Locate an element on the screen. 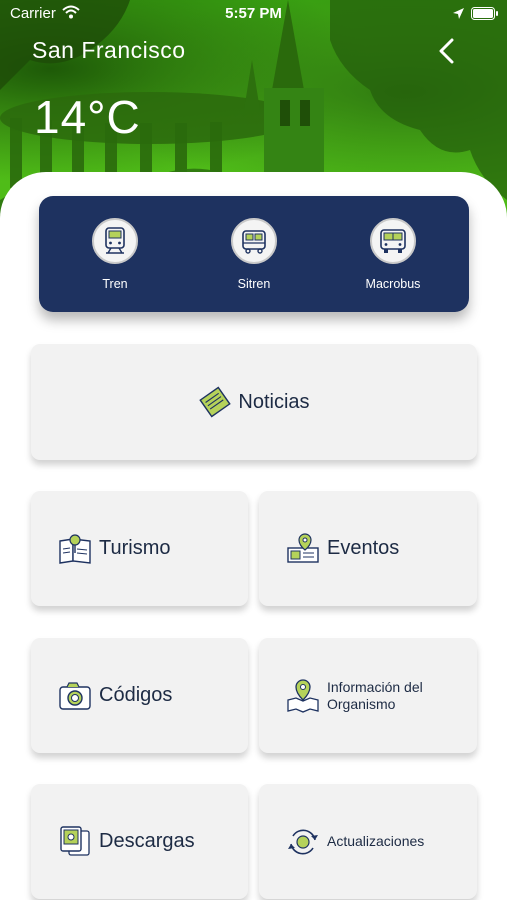 Image resolution: width=507 pixels, height=900 pixels. descargas-card: Descargas is located at coordinates (139, 841).